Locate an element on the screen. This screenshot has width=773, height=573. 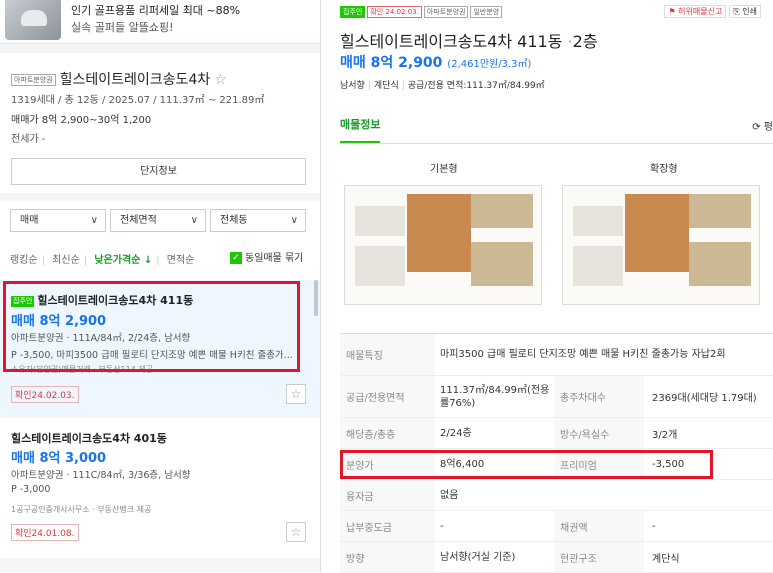
complex-title-row: 아파트분양권 힐스테이트레이크송도4차 ☆ is located at coordinates (119, 79).